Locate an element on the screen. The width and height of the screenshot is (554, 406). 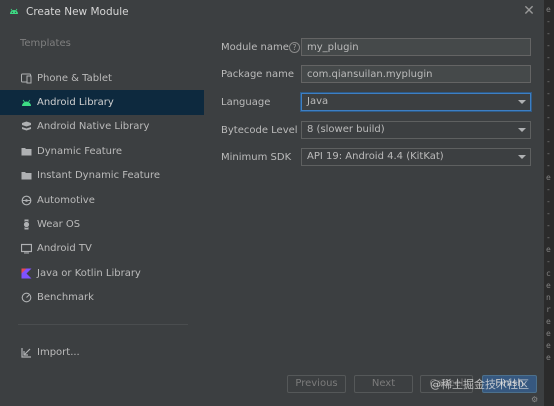
template-label: Wear OS is located at coordinates (59, 225).